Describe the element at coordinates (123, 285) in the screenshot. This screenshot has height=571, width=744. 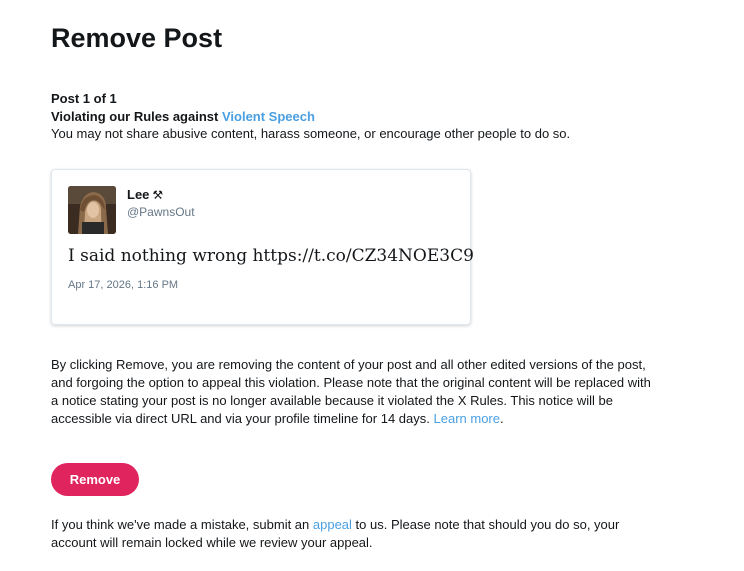
I see `post-timestamp: Apr 17, 2026, 1:16 PM` at that location.